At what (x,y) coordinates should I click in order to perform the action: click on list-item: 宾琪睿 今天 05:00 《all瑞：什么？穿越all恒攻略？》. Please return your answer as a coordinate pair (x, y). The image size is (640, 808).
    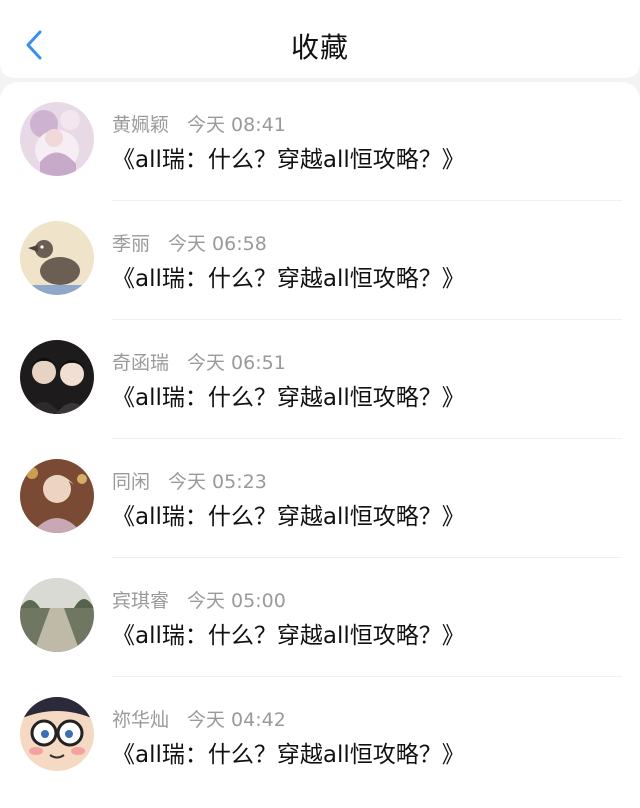
    Looking at the image, I should click on (320, 617).